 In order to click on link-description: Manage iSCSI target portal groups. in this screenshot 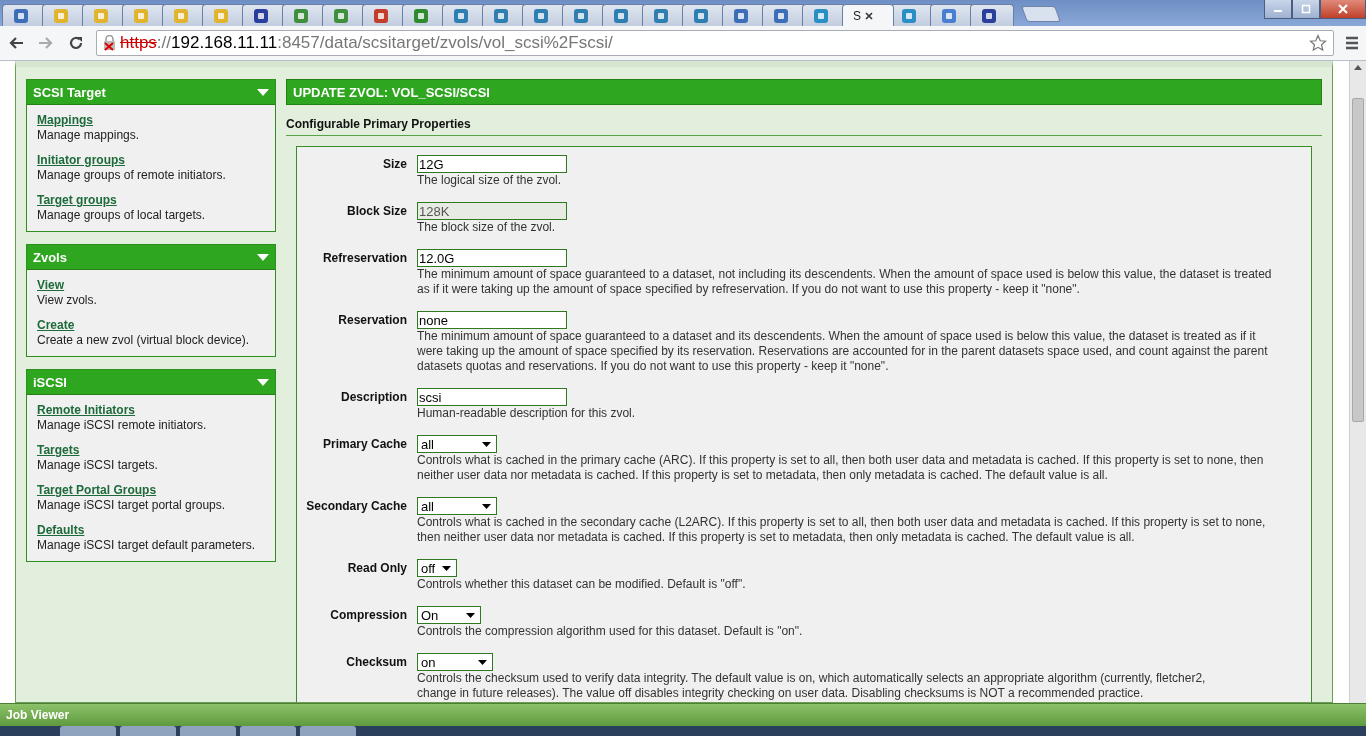, I will do `click(132, 505)`.